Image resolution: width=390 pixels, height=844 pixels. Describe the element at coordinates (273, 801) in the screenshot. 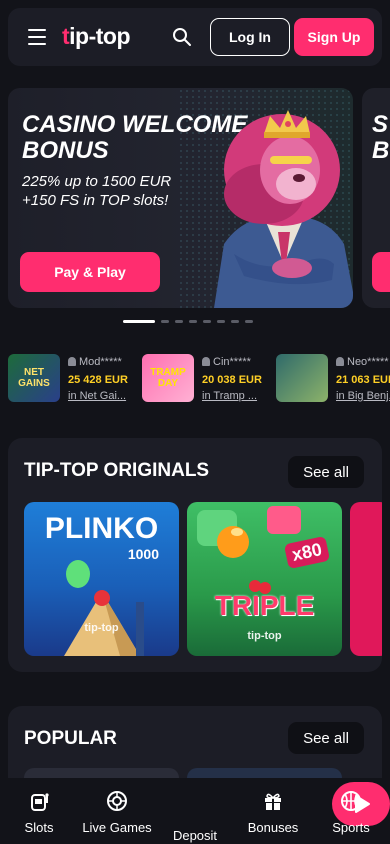

I see `gift-icon` at that location.